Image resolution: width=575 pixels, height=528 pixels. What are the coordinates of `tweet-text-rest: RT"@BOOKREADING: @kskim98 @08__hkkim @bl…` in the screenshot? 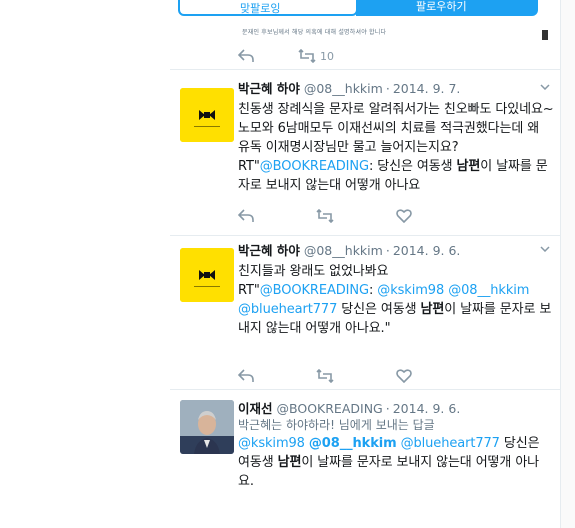 It's located at (396, 309).